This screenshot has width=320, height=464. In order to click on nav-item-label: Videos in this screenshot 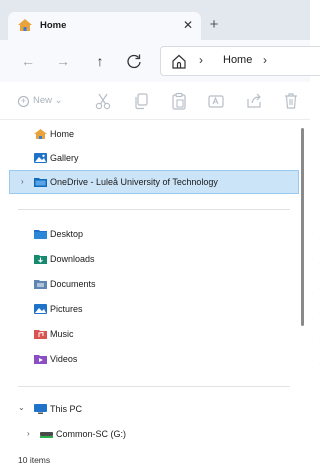, I will do `click(64, 359)`.